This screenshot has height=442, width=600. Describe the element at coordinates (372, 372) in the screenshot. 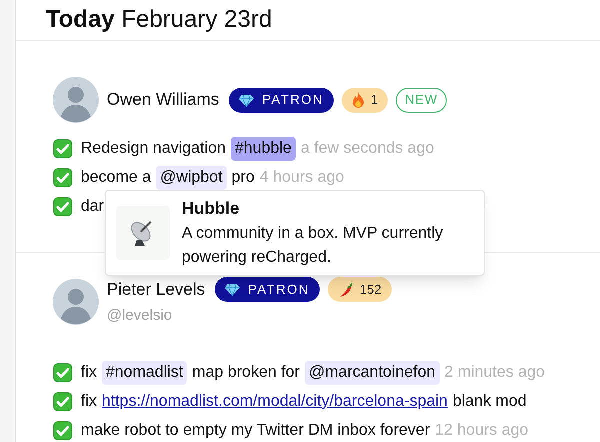

I see `tag-link: @marcantoinefon` at that location.